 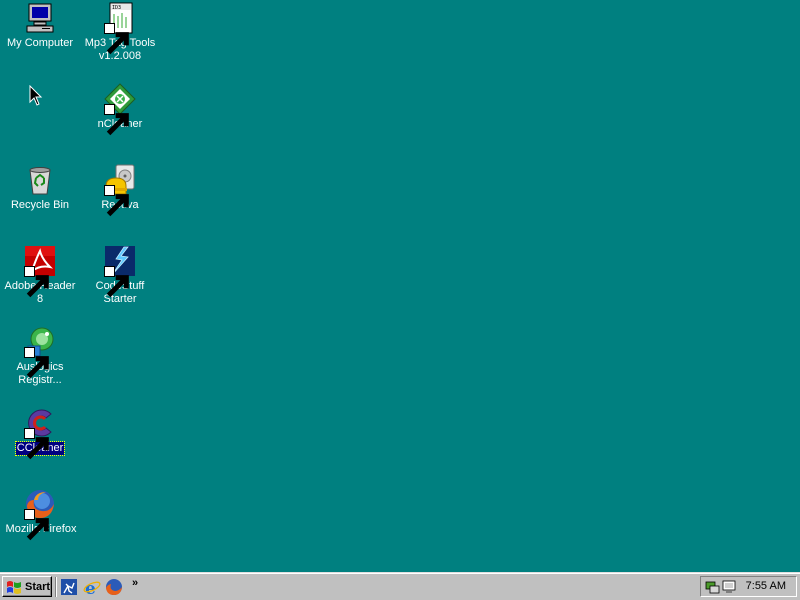 What do you see at coordinates (40, 43) in the screenshot?
I see `desktop-icon-label: My Computer` at bounding box center [40, 43].